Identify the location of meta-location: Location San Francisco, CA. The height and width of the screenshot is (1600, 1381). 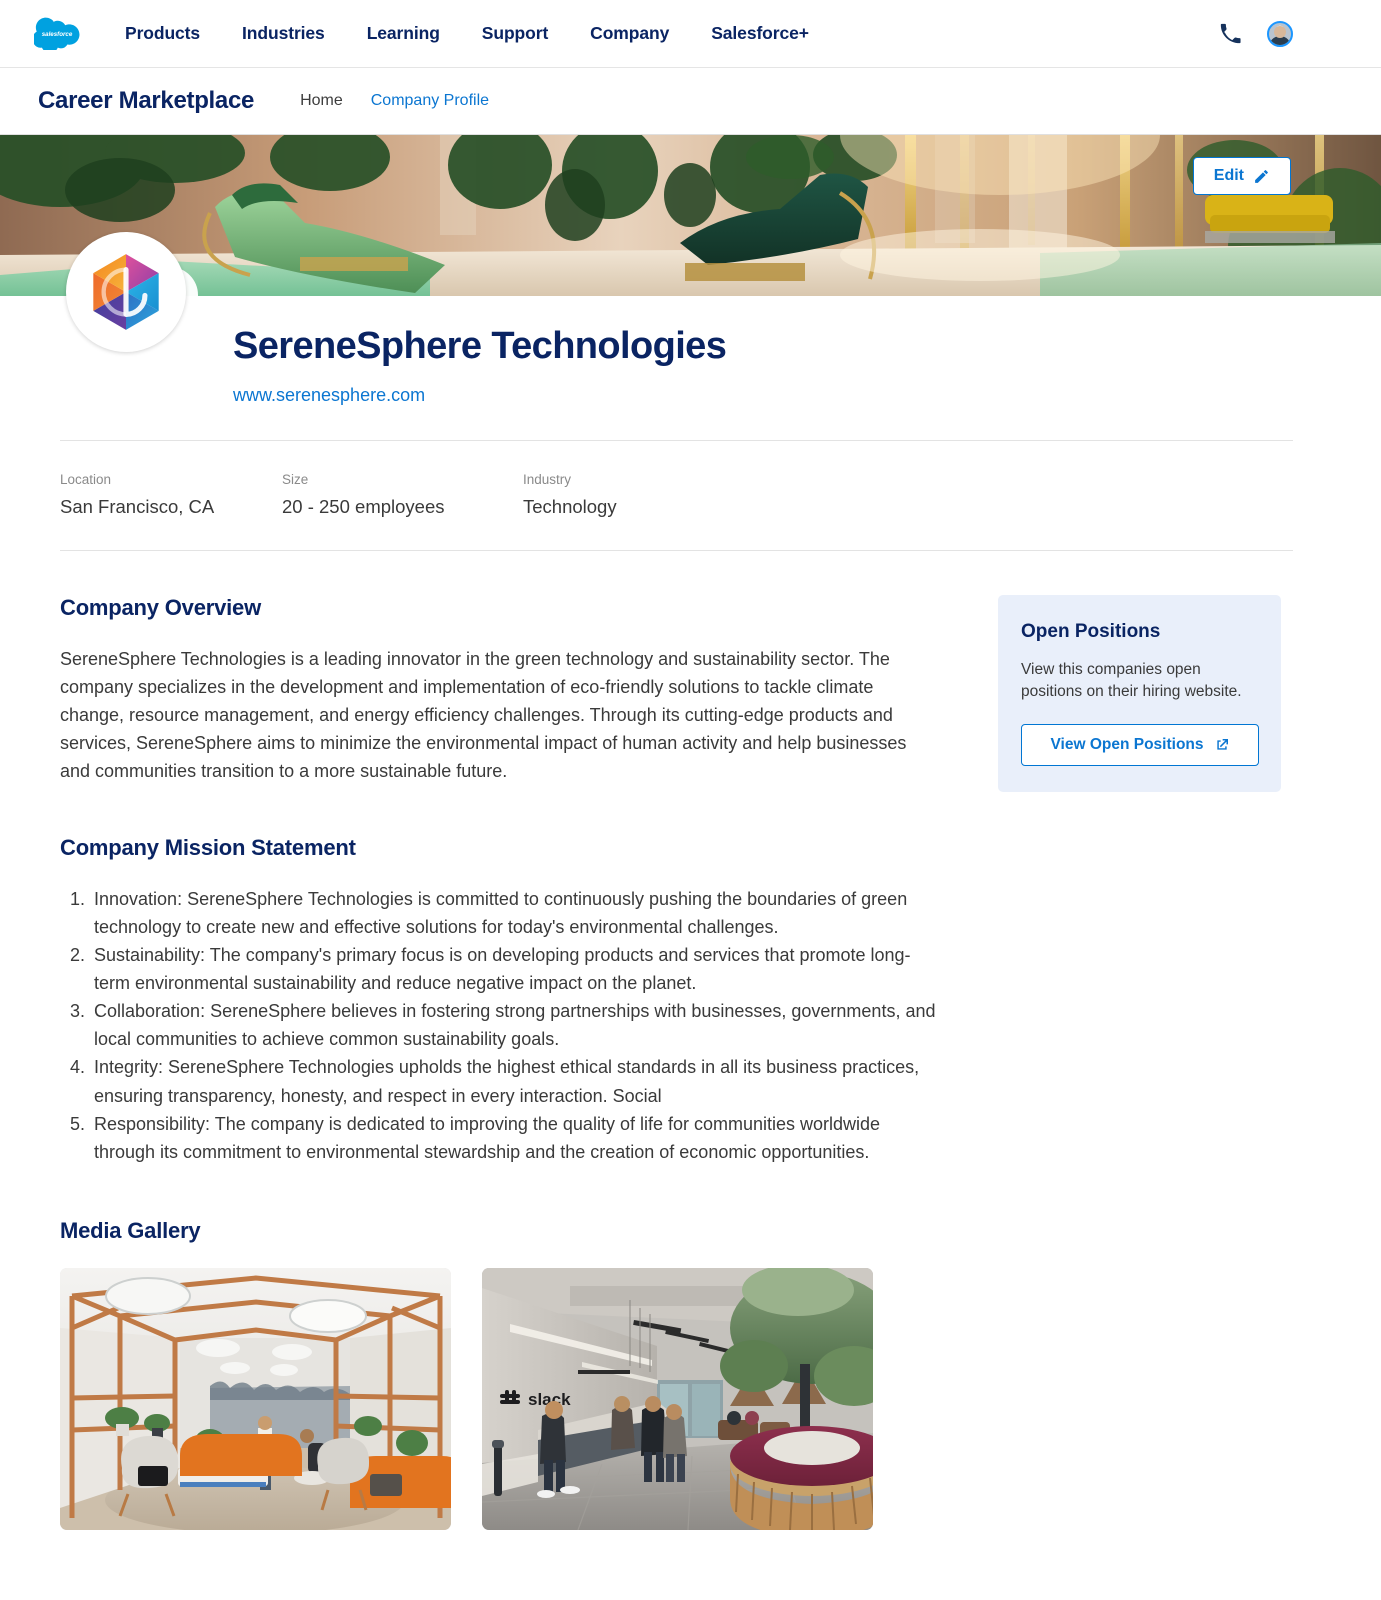
(171, 495).